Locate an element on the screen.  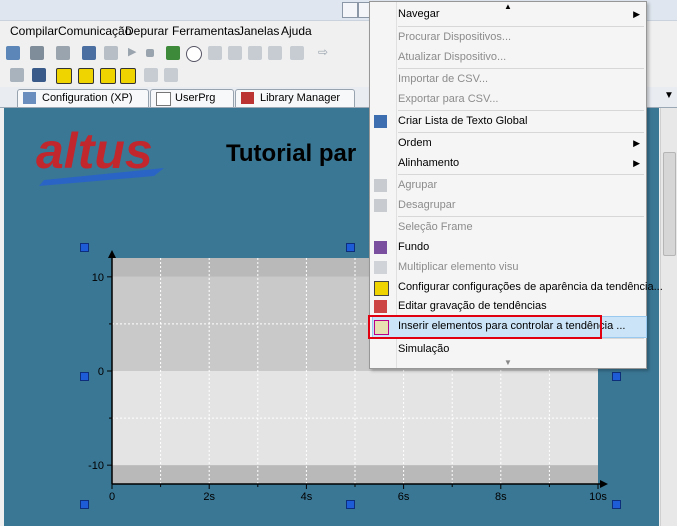
clock-icon is located at coordinates (194, 54).